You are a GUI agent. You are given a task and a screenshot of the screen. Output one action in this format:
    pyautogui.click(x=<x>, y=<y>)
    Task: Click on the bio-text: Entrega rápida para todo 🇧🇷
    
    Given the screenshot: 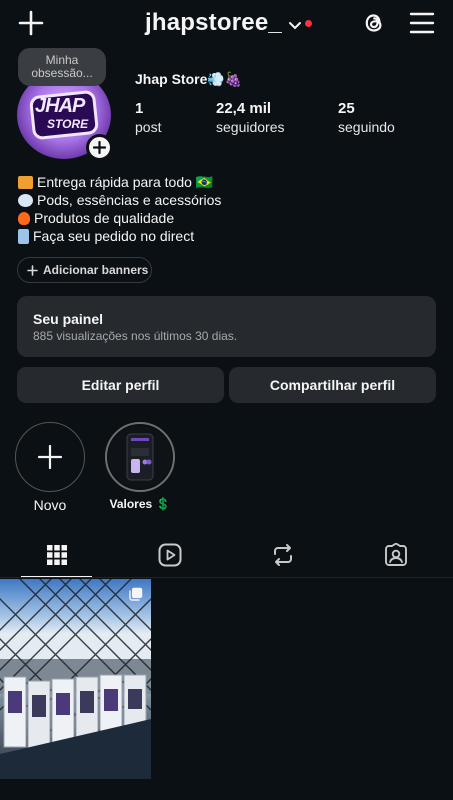 What is the action you would take?
    pyautogui.click(x=125, y=182)
    